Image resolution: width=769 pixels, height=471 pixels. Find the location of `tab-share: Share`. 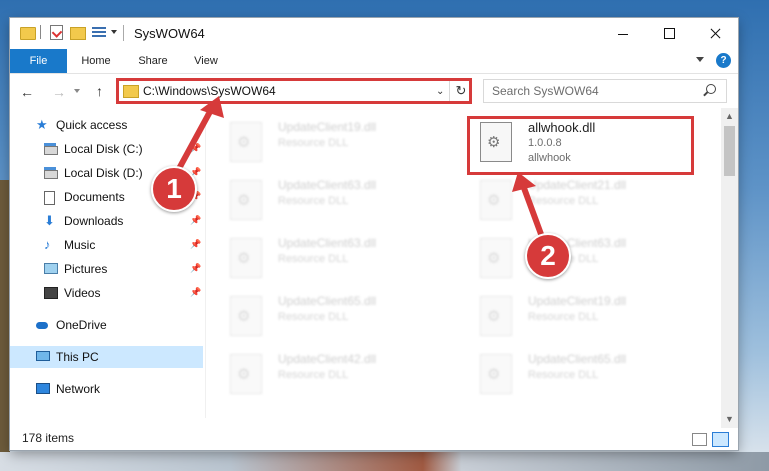

tab-share: Share is located at coordinates (153, 61).